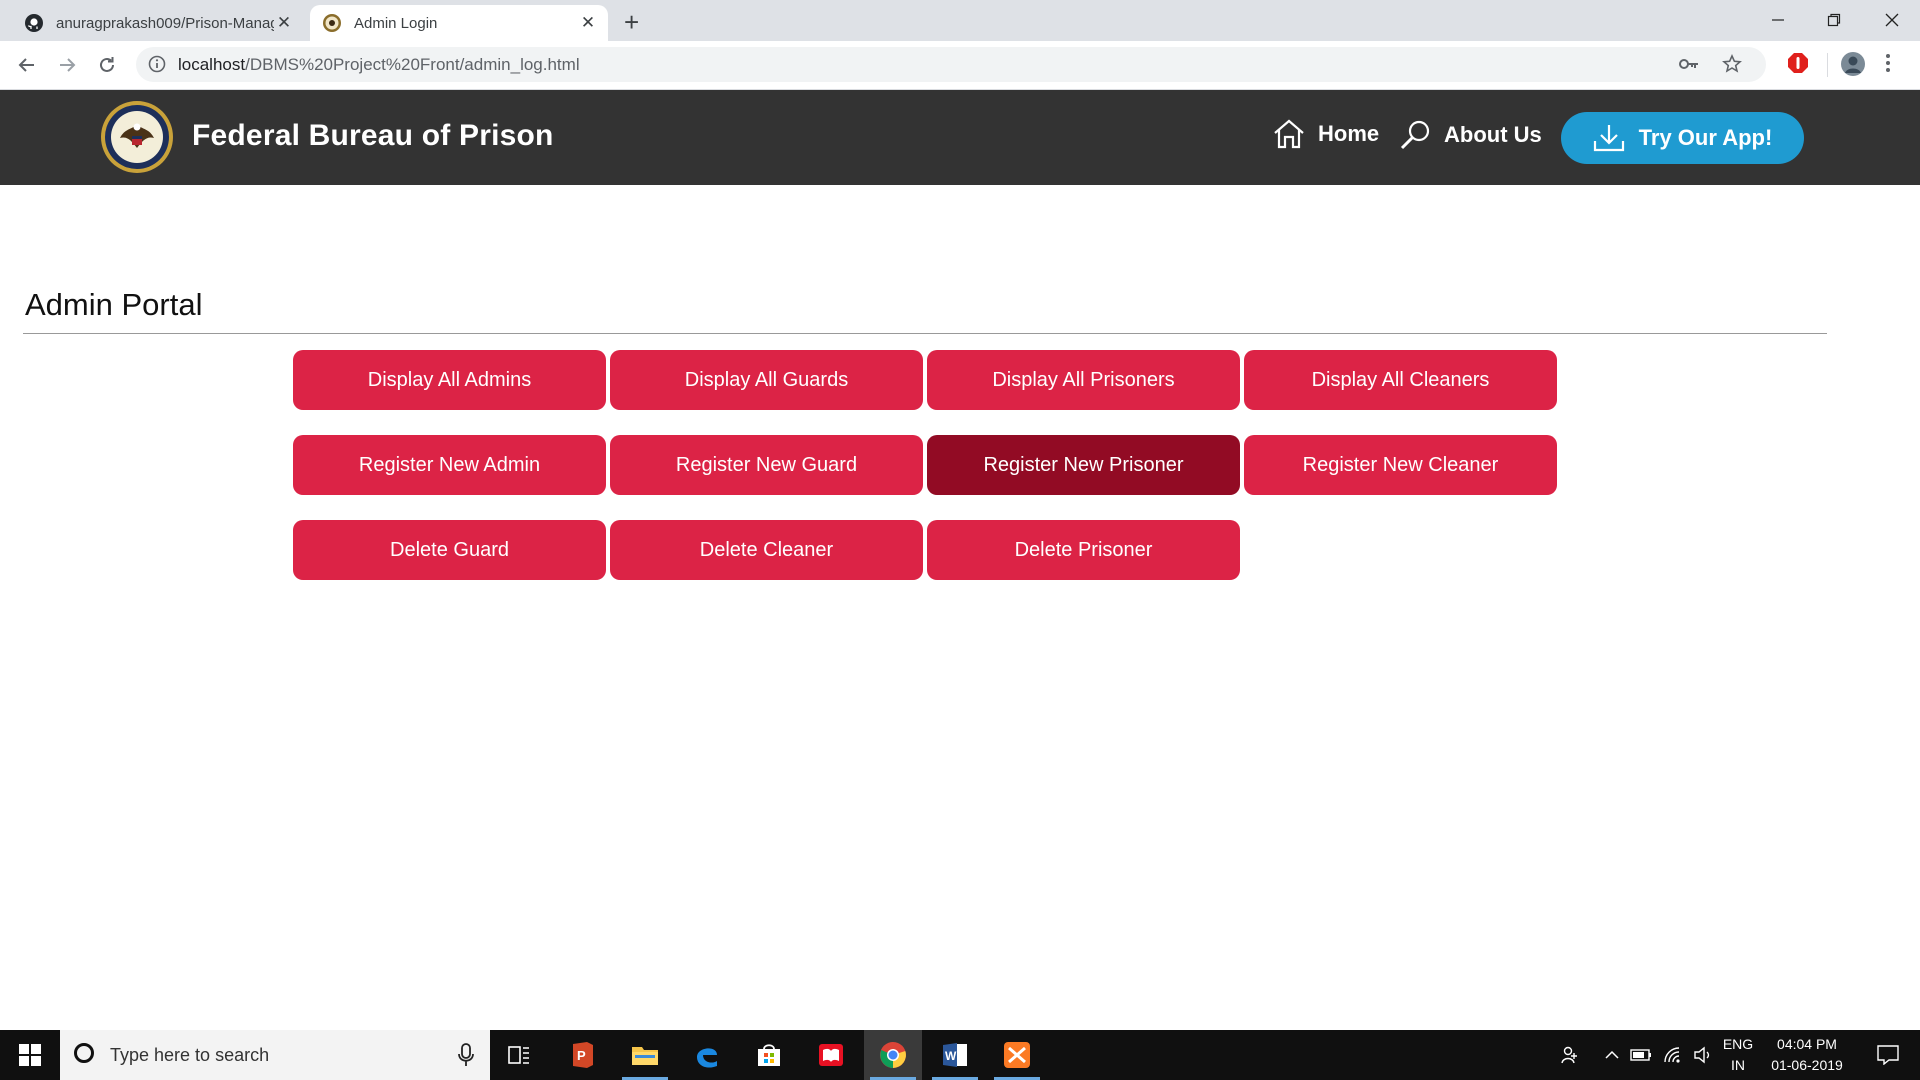  Describe the element at coordinates (1853, 64) in the screenshot. I see `profile-avatar` at that location.